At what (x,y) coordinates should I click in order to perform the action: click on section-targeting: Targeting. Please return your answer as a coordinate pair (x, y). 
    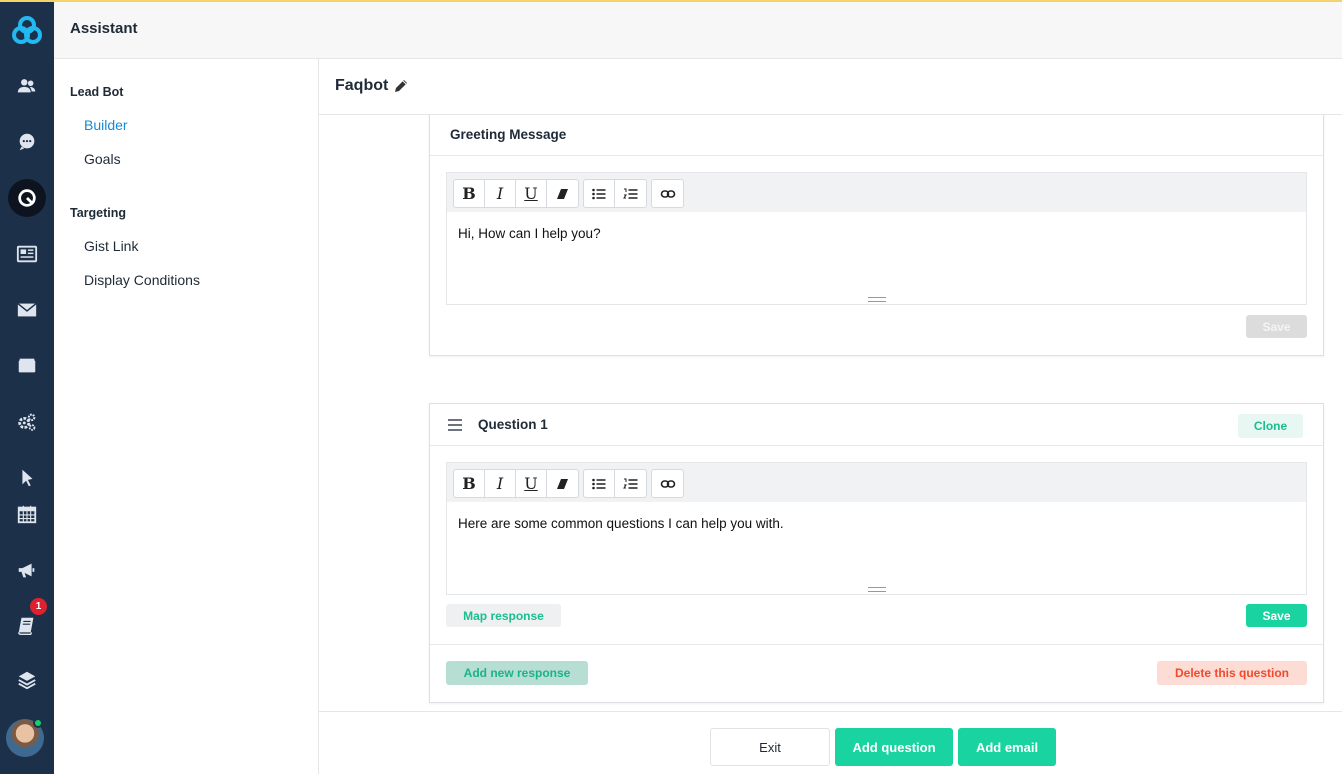
    Looking at the image, I should click on (98, 213).